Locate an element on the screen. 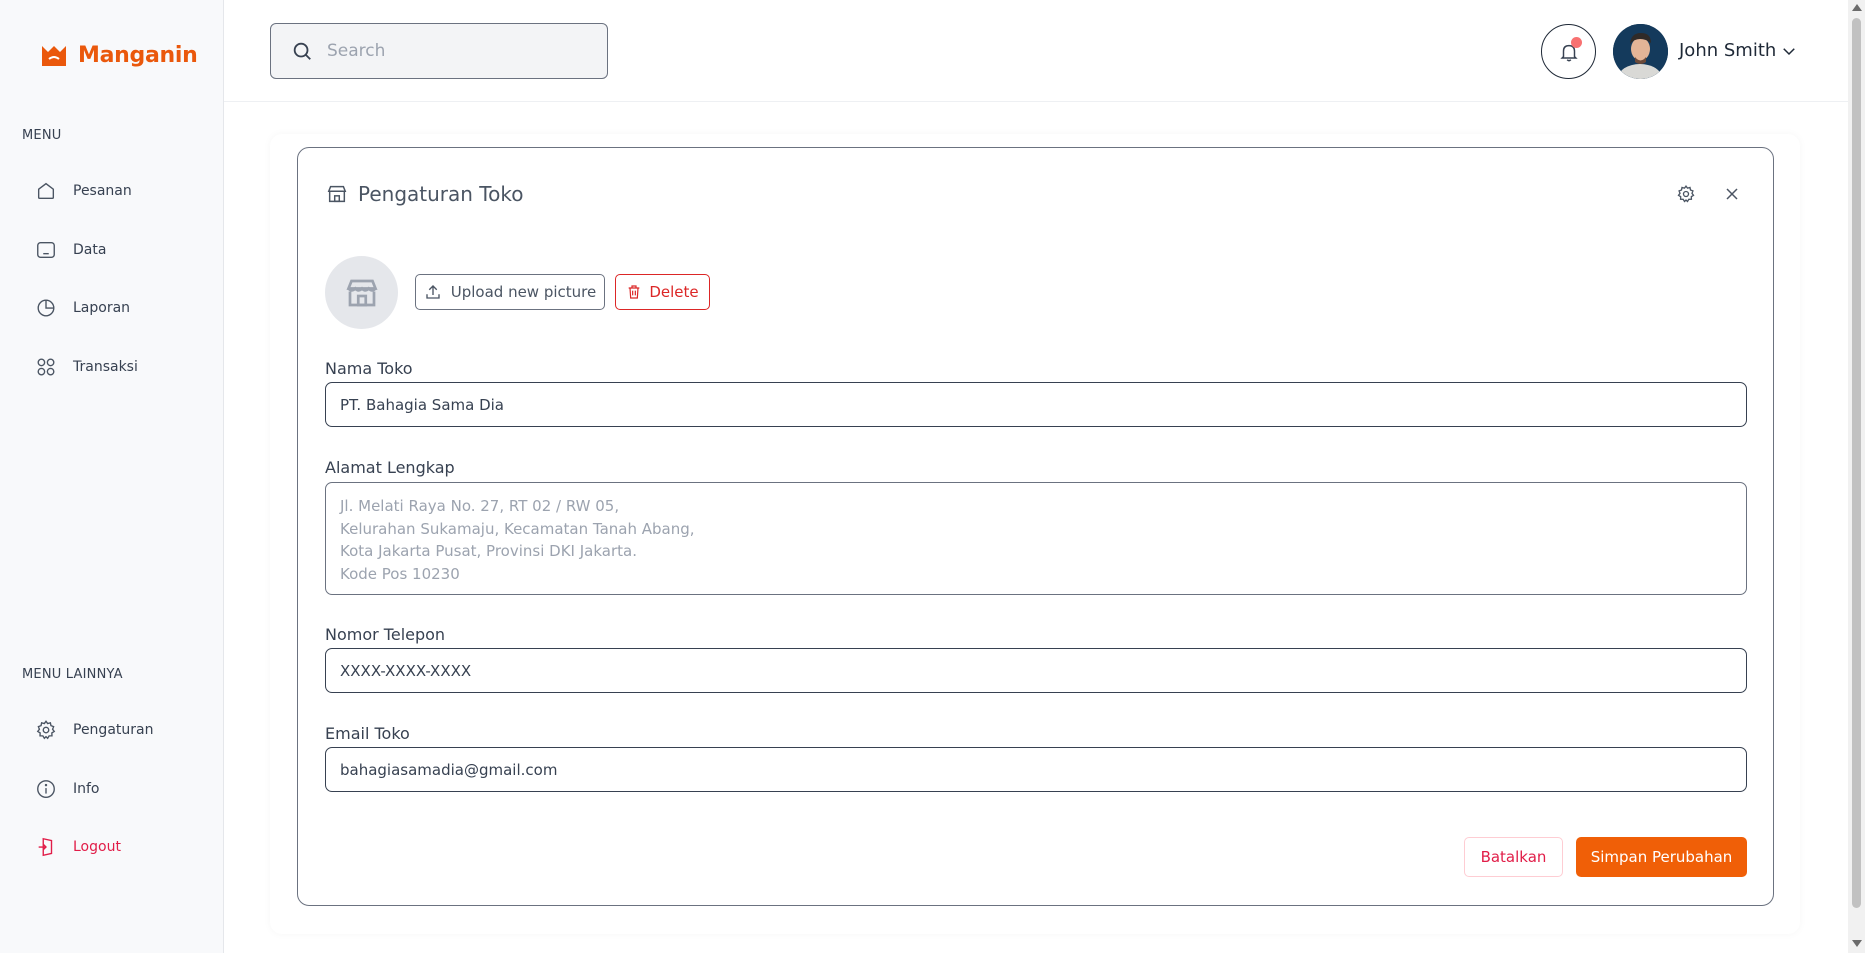 The width and height of the screenshot is (1865, 953). sidebar-item-laporan: Laporan is located at coordinates (82, 308).